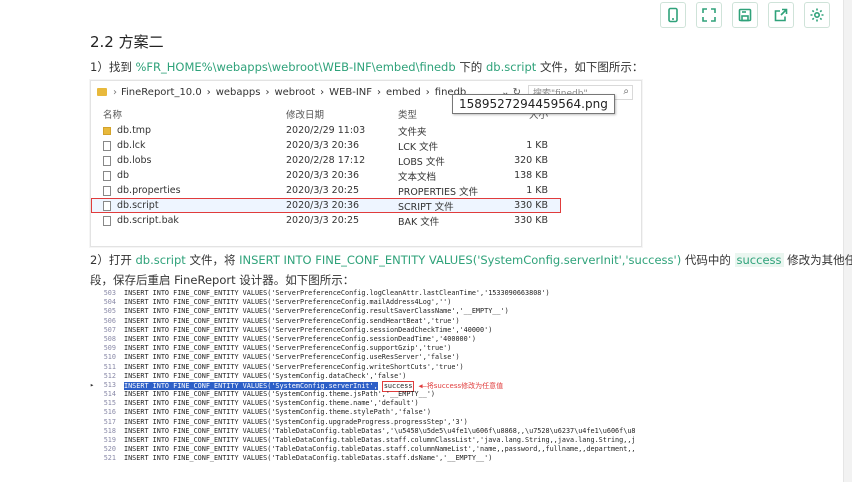 This screenshot has width=852, height=482. I want to click on file-row: db.tmp 2020/2/29 11:03 文件夹, so click(366, 130).